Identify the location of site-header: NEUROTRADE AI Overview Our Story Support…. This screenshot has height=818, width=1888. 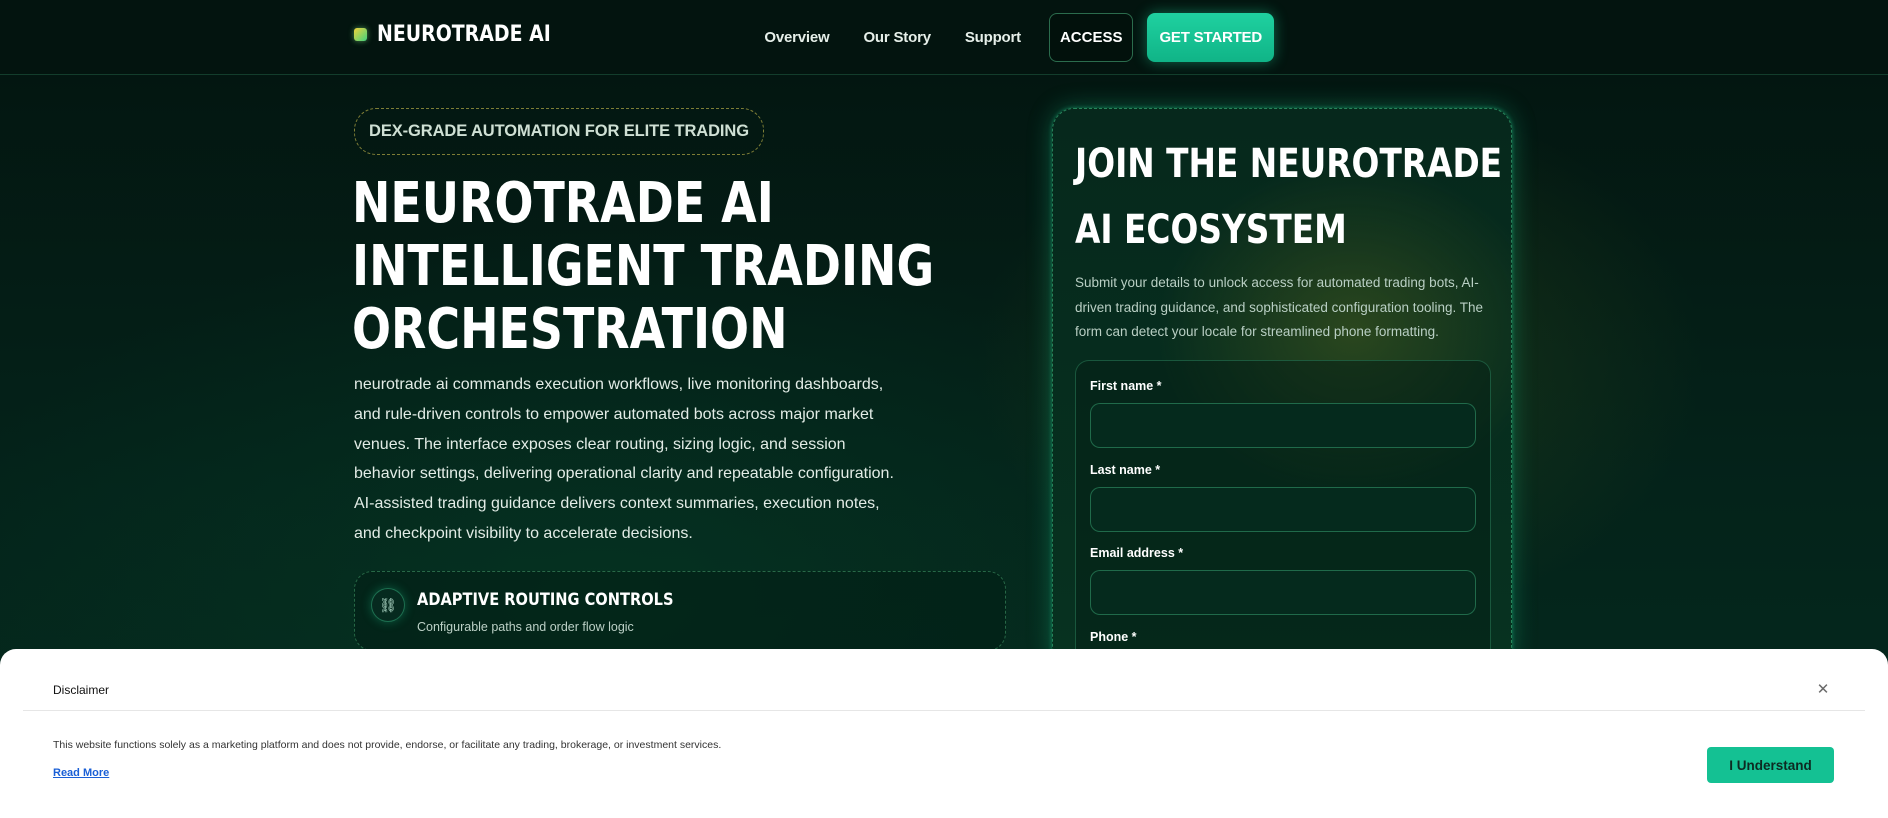
(944, 37).